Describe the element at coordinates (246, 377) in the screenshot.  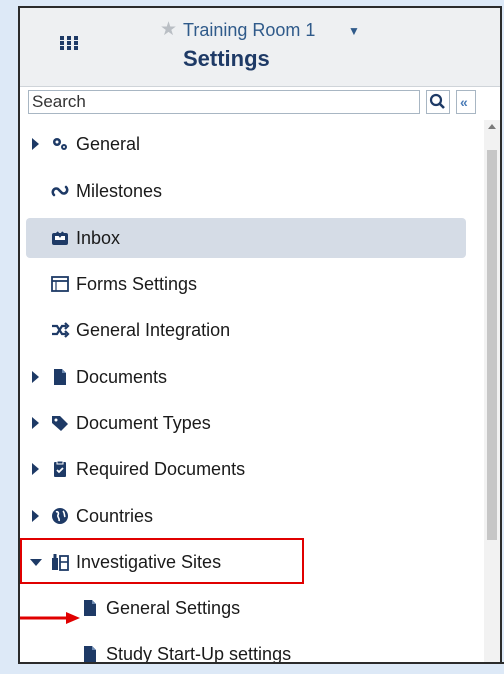
I see `nav-item-documents: Documents` at that location.